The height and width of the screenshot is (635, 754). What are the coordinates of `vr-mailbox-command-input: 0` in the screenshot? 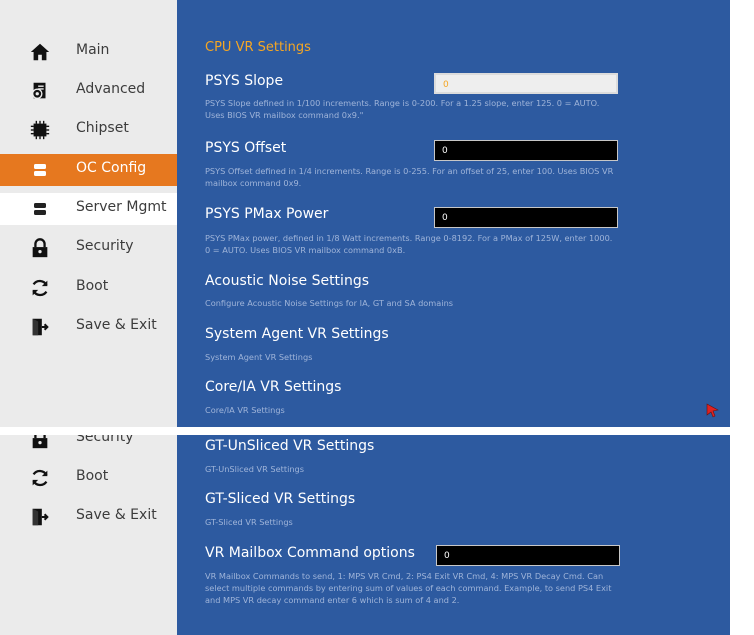 It's located at (528, 555).